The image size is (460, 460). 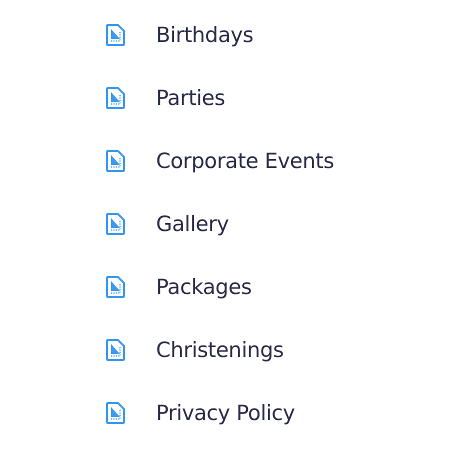 I want to click on page-link: Birthdays, so click(x=205, y=34).